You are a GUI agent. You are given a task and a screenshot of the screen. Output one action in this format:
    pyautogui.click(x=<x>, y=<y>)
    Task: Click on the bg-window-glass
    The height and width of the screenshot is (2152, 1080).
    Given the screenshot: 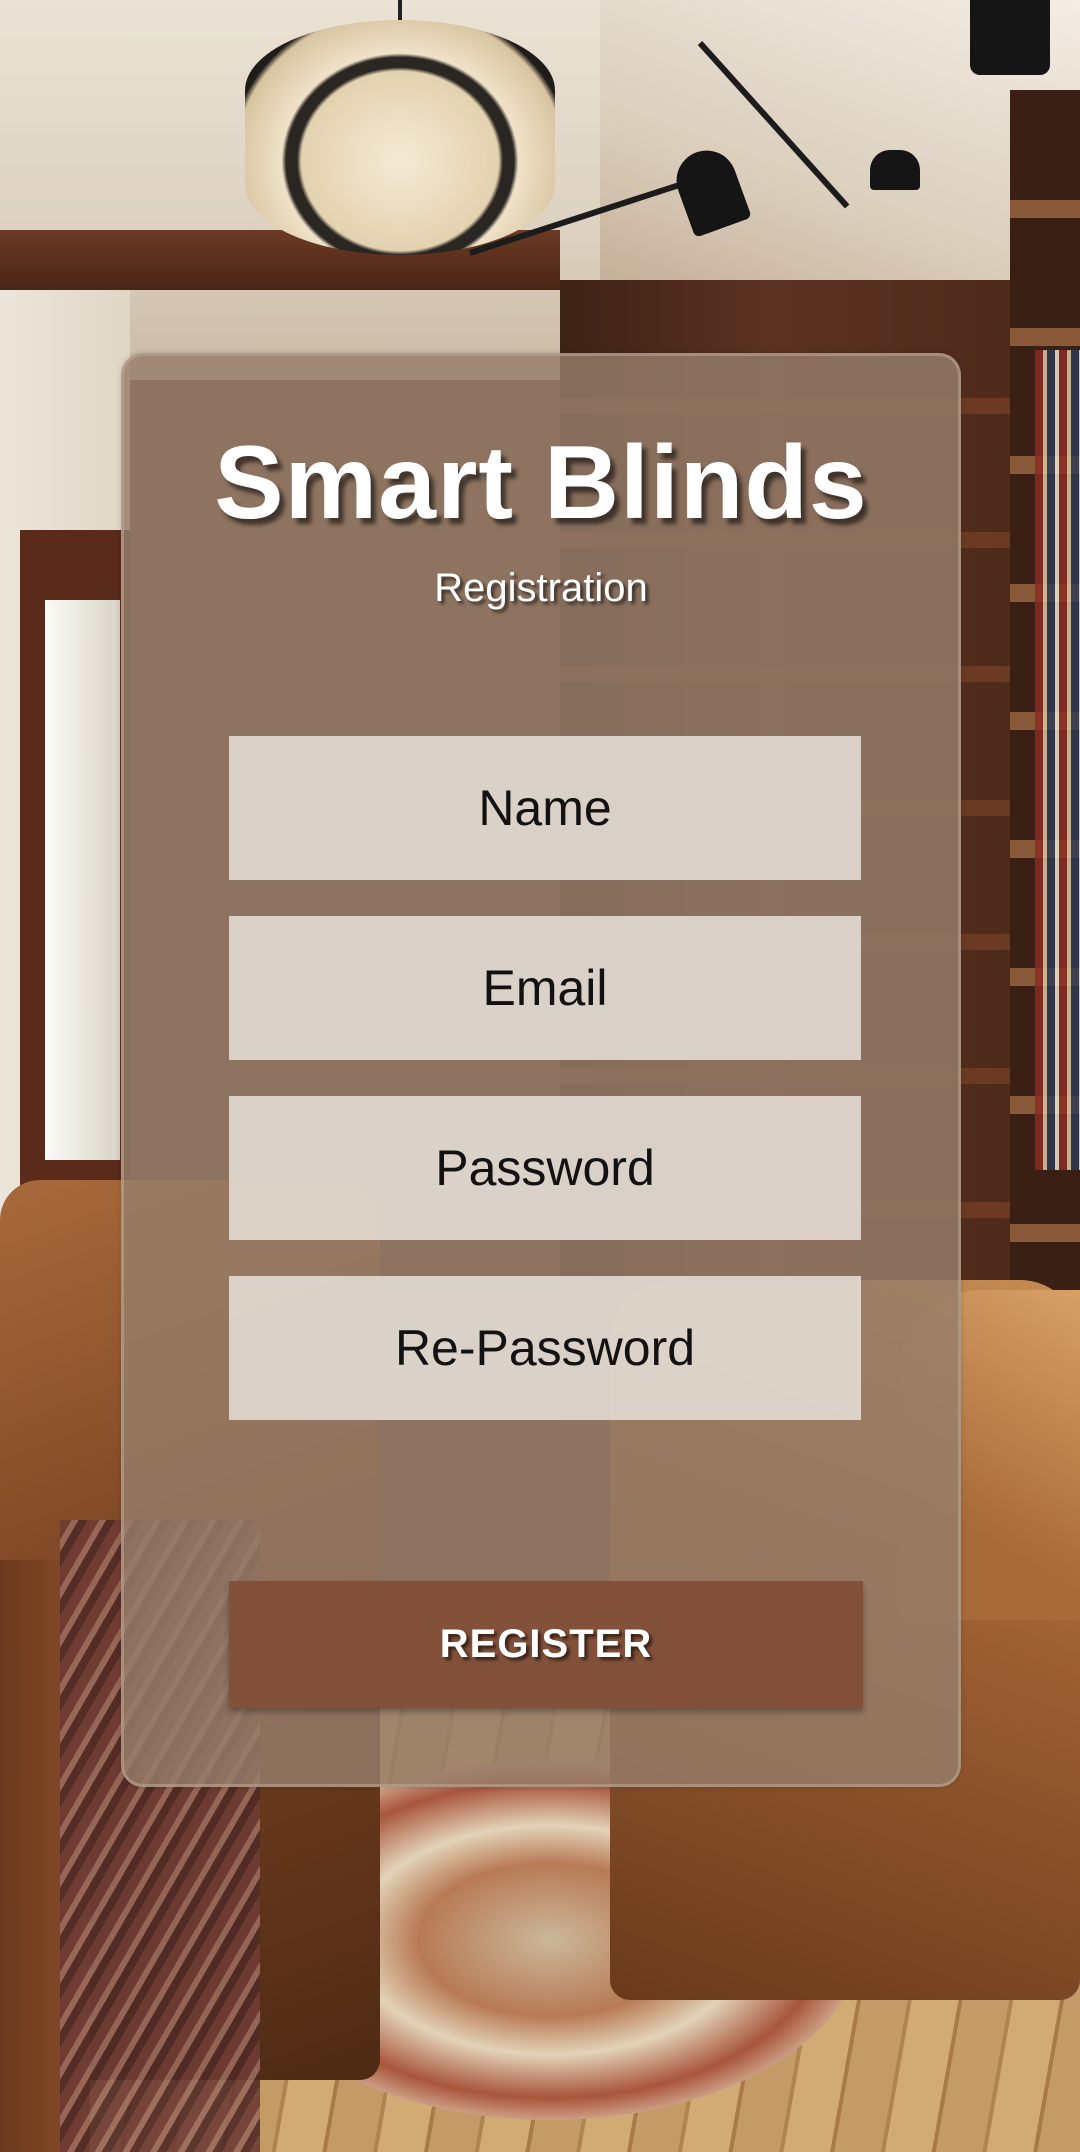 What is the action you would take?
    pyautogui.click(x=82, y=880)
    